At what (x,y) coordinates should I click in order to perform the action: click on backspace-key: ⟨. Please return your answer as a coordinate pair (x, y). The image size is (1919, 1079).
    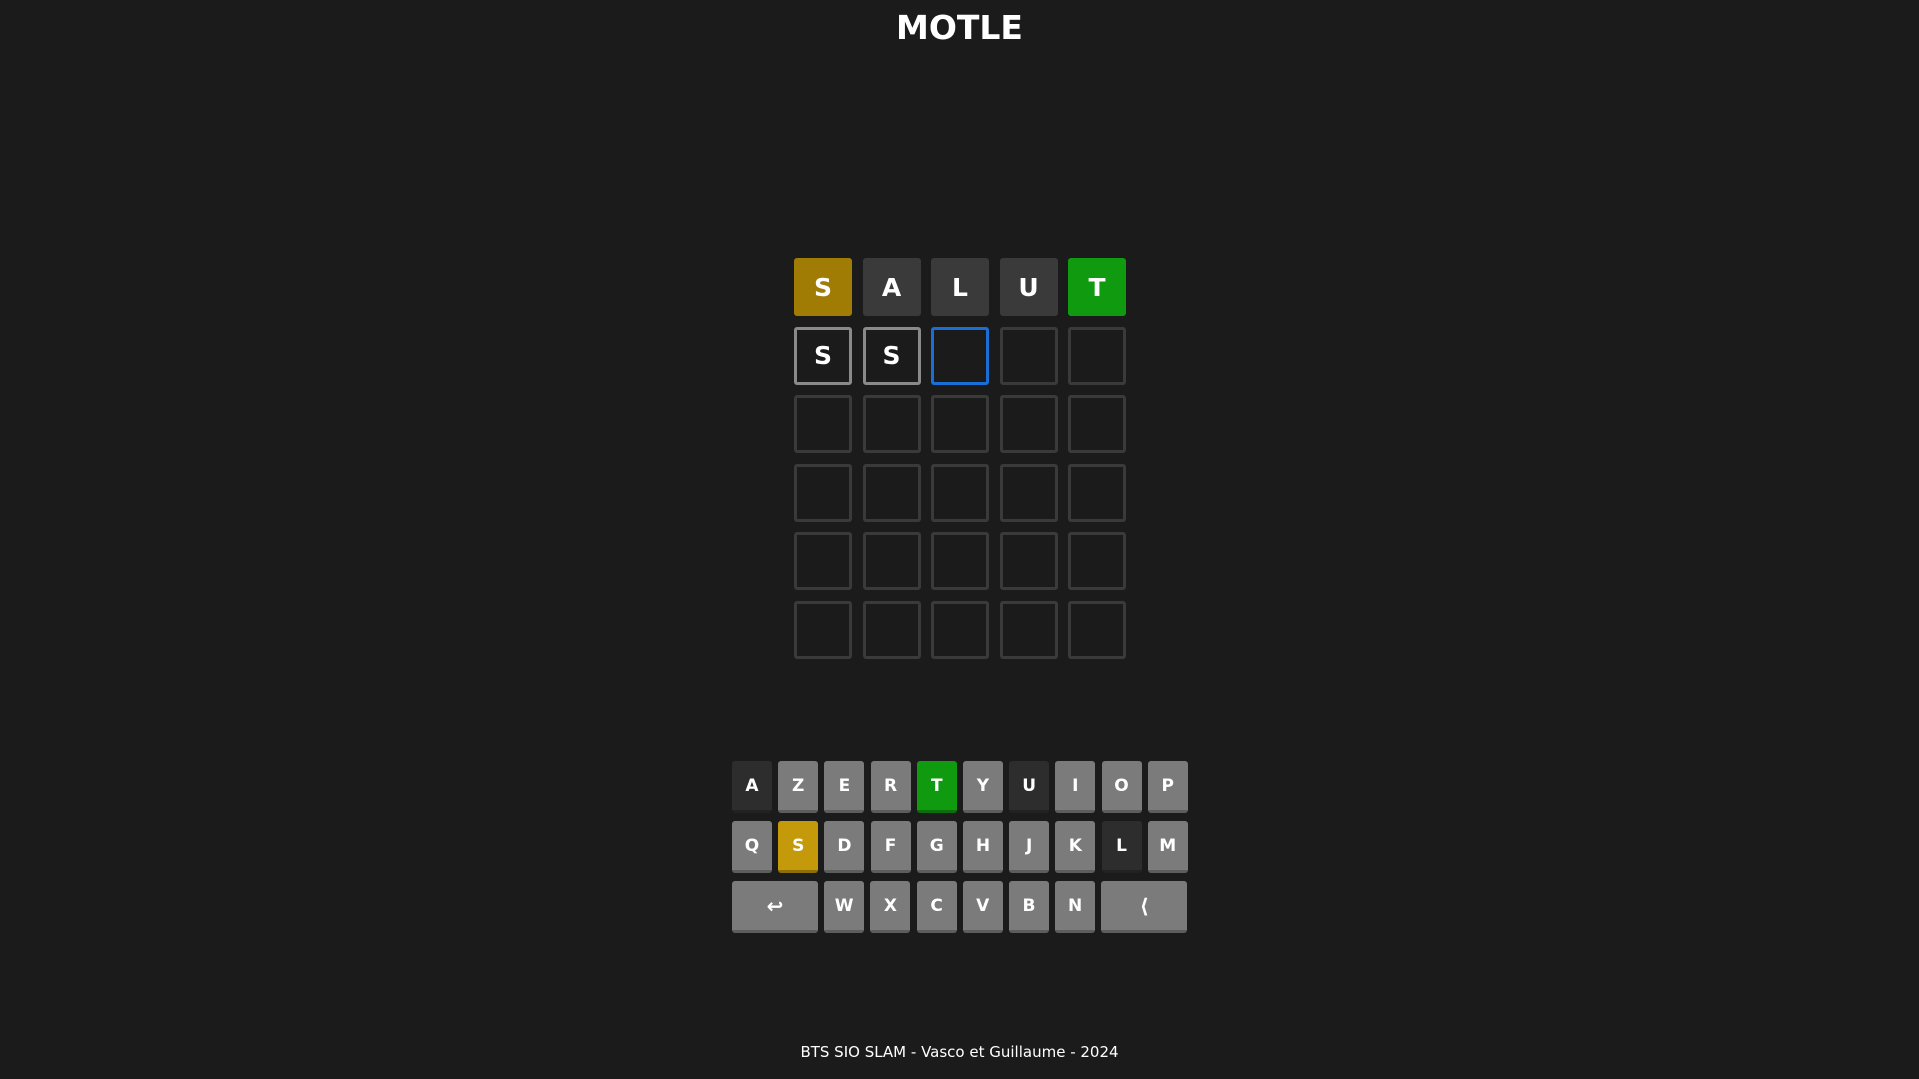
    Looking at the image, I should click on (1144, 907).